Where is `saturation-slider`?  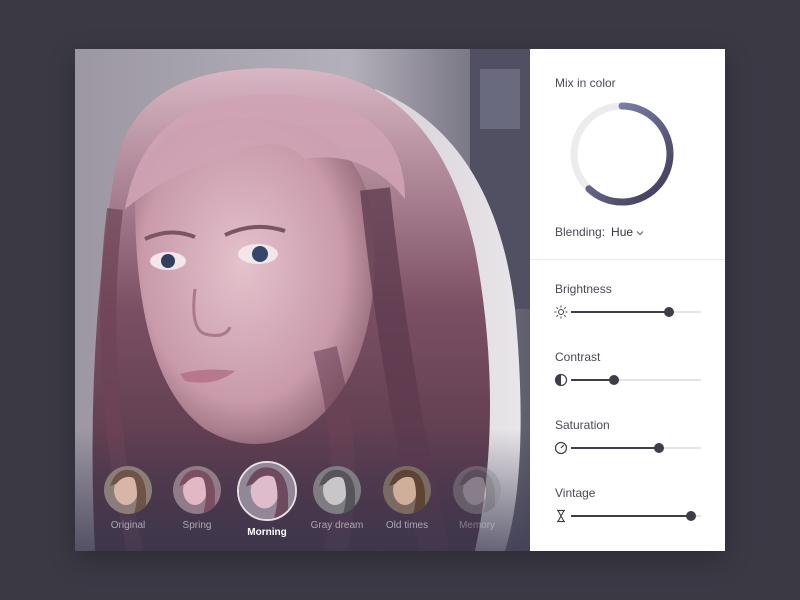 saturation-slider is located at coordinates (629, 448).